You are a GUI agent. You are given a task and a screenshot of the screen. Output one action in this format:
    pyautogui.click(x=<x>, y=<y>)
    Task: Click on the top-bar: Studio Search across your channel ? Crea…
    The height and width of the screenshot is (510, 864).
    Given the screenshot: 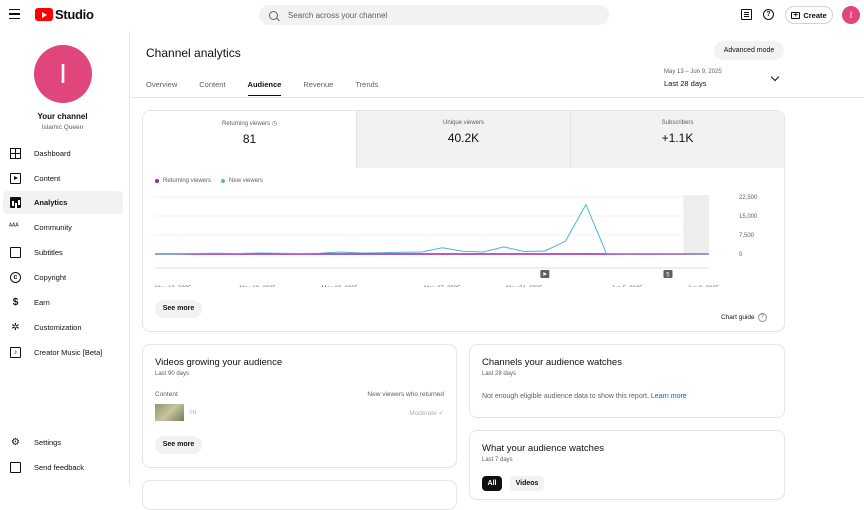 What is the action you would take?
    pyautogui.click(x=432, y=15)
    